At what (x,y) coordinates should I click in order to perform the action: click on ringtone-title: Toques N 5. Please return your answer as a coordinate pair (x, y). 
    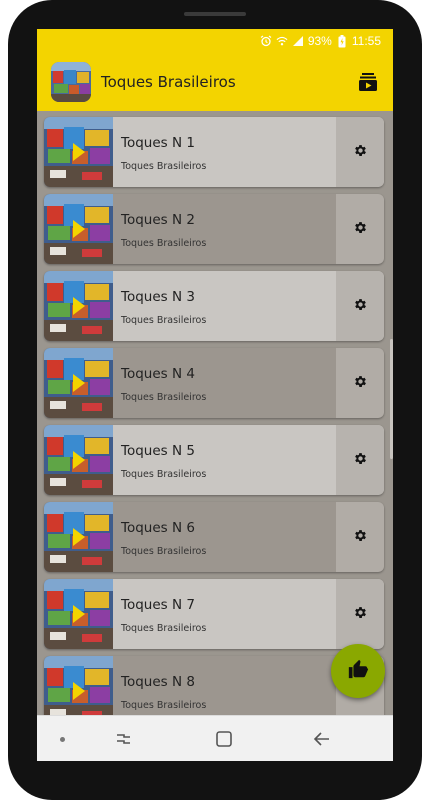
    Looking at the image, I should click on (158, 451).